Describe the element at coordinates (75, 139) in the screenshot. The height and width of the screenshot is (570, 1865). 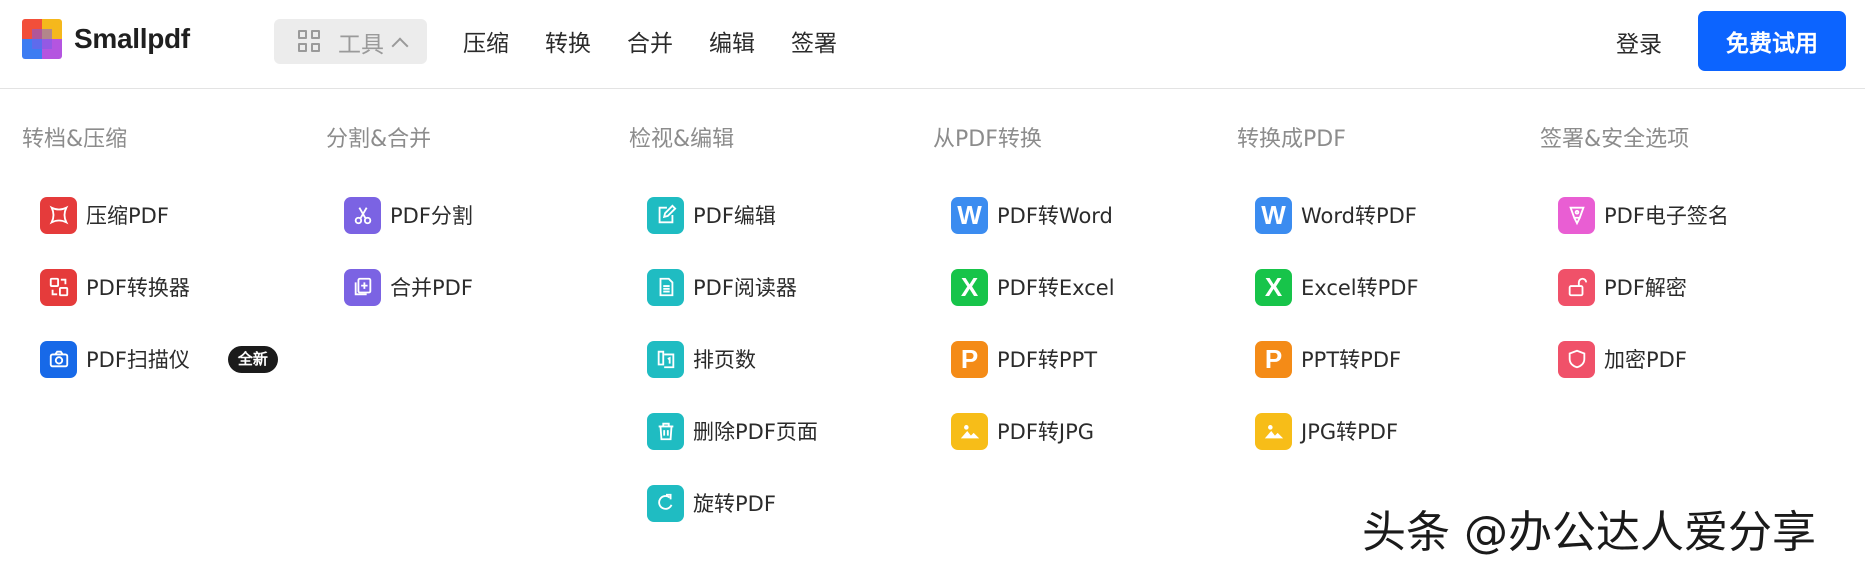
I see `column-title: 转档&压缩` at that location.